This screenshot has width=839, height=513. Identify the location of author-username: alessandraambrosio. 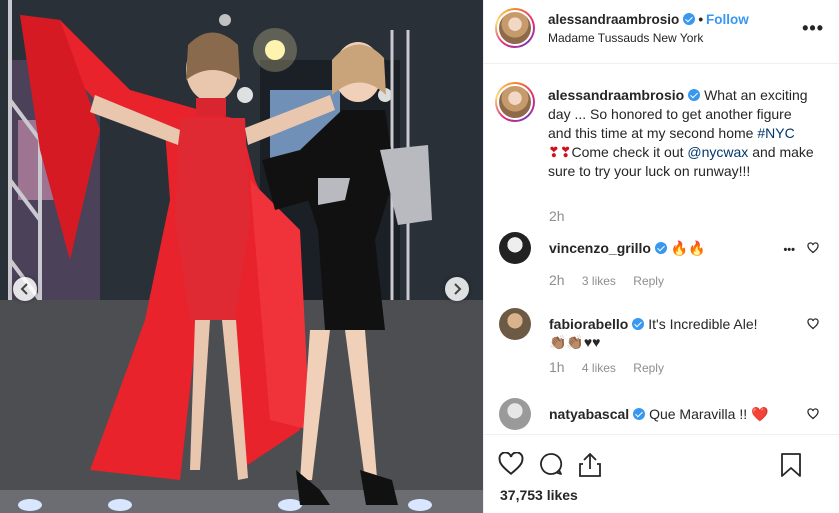
(613, 19).